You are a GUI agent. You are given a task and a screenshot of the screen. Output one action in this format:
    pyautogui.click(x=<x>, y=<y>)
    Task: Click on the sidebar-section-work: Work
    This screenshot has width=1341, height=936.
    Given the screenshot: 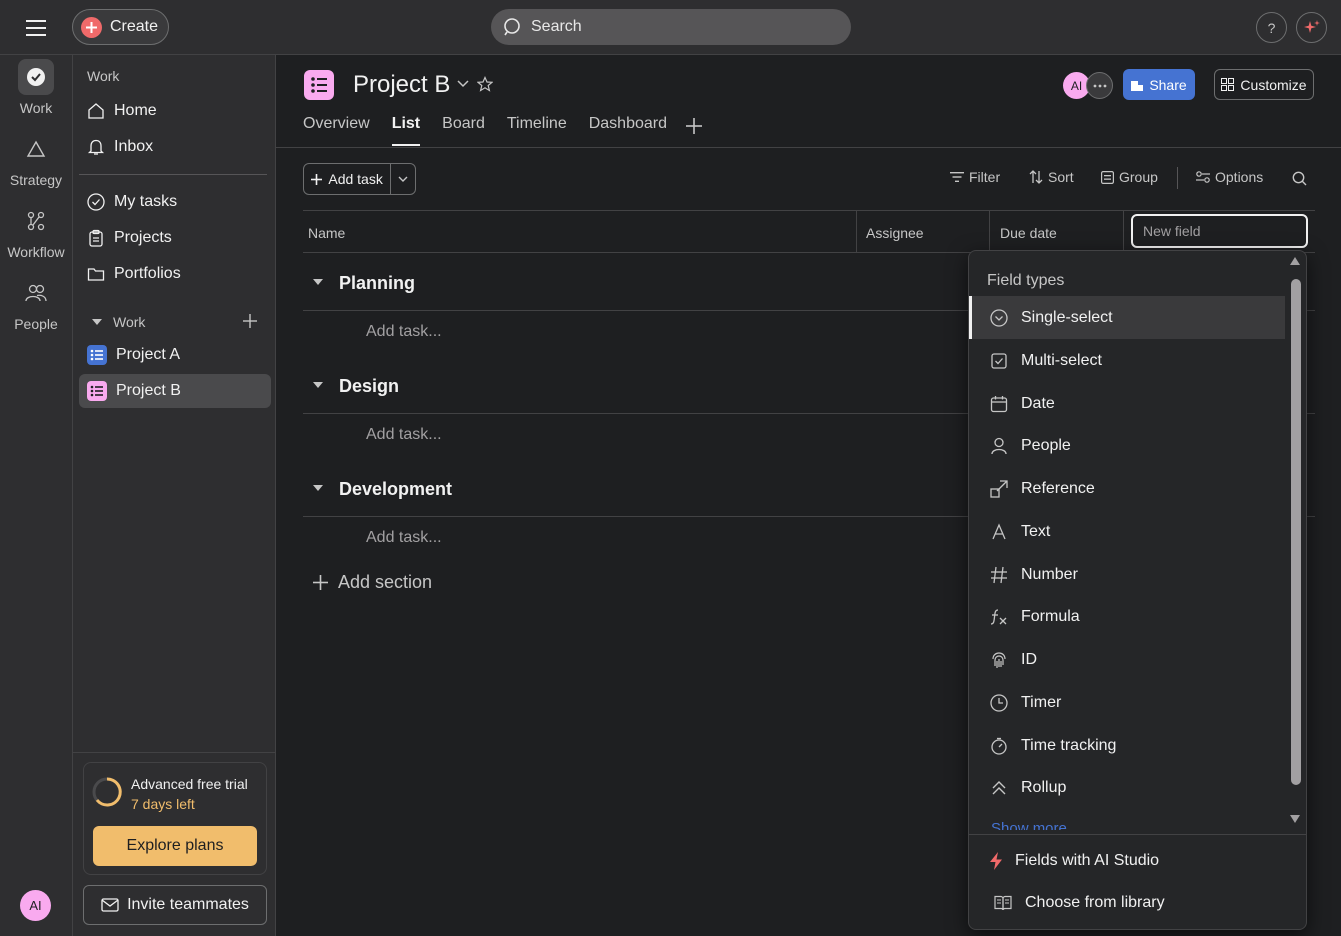 What is the action you would take?
    pyautogui.click(x=118, y=322)
    